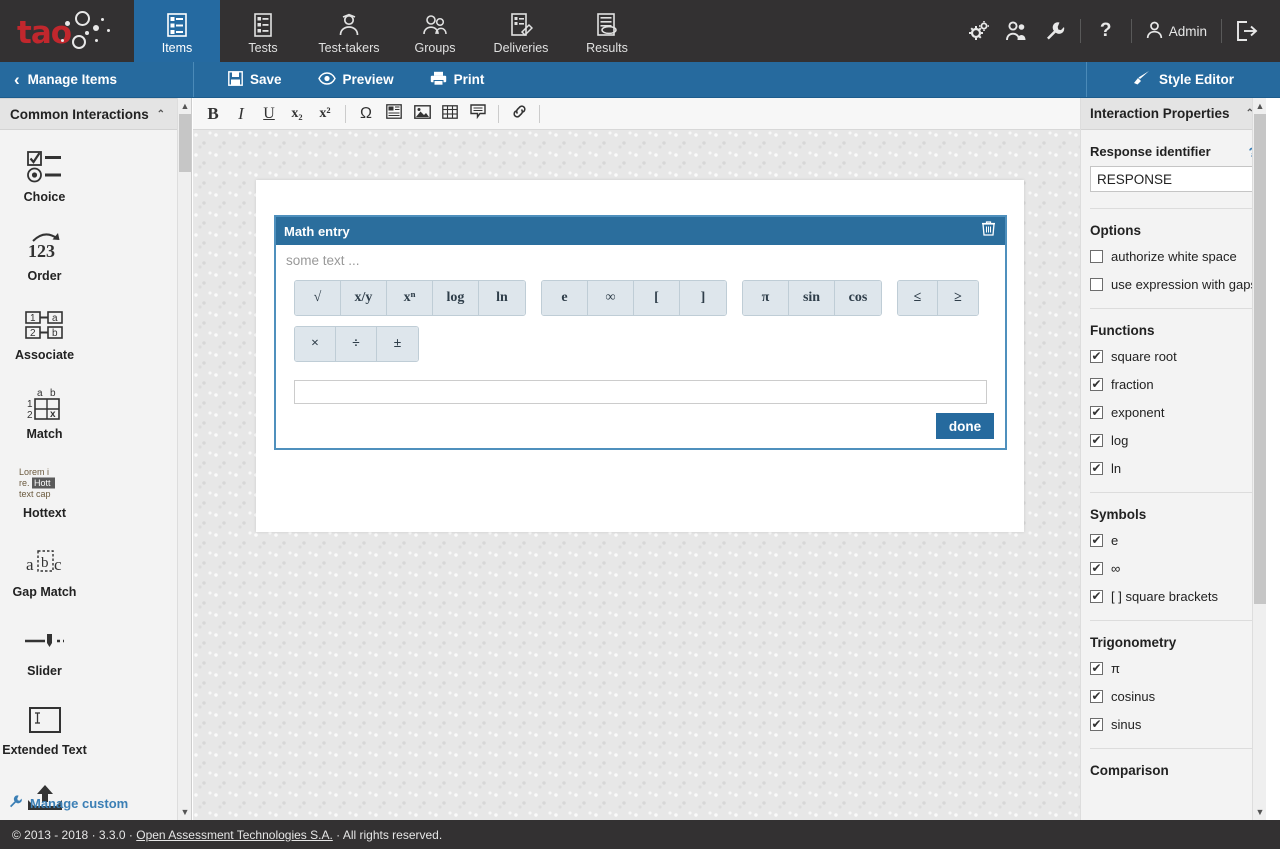 This screenshot has height=849, width=1280. Describe the element at coordinates (234, 835) in the screenshot. I see `footer-company-link: Open Assessment Technologies S.A.` at that location.